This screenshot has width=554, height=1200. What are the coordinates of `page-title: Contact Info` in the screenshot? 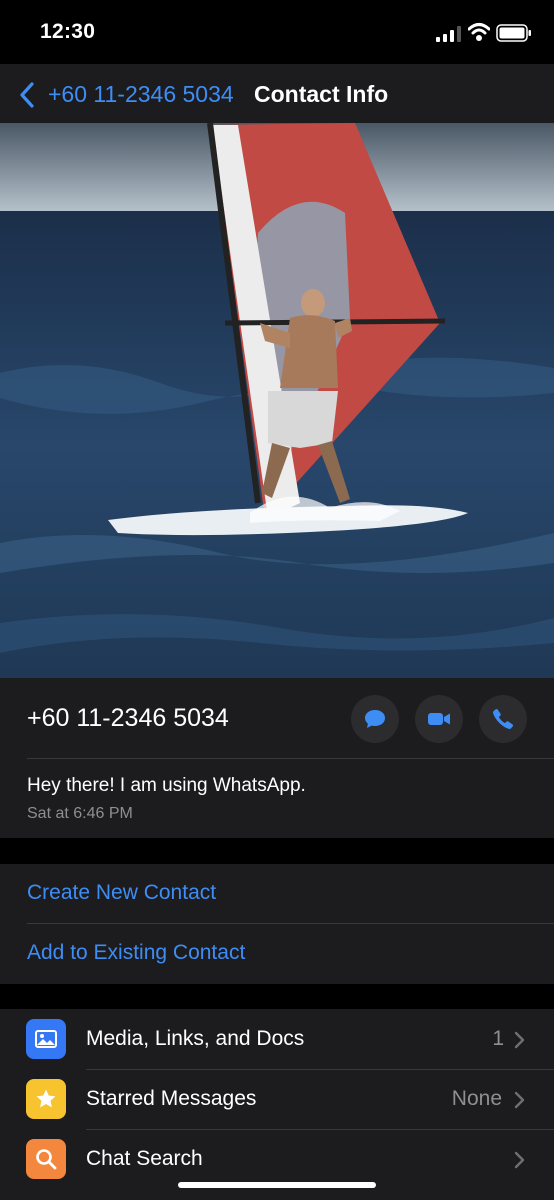 It's located at (321, 94).